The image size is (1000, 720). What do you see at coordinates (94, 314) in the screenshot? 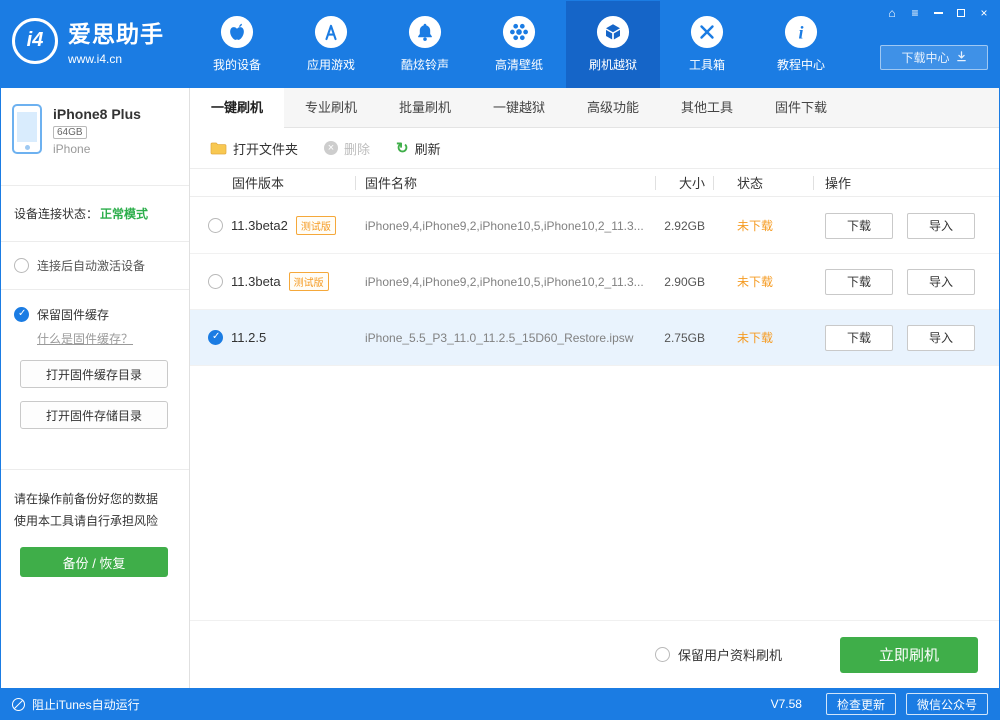
I see `keep-cache-option: 保留固件缓存` at bounding box center [94, 314].